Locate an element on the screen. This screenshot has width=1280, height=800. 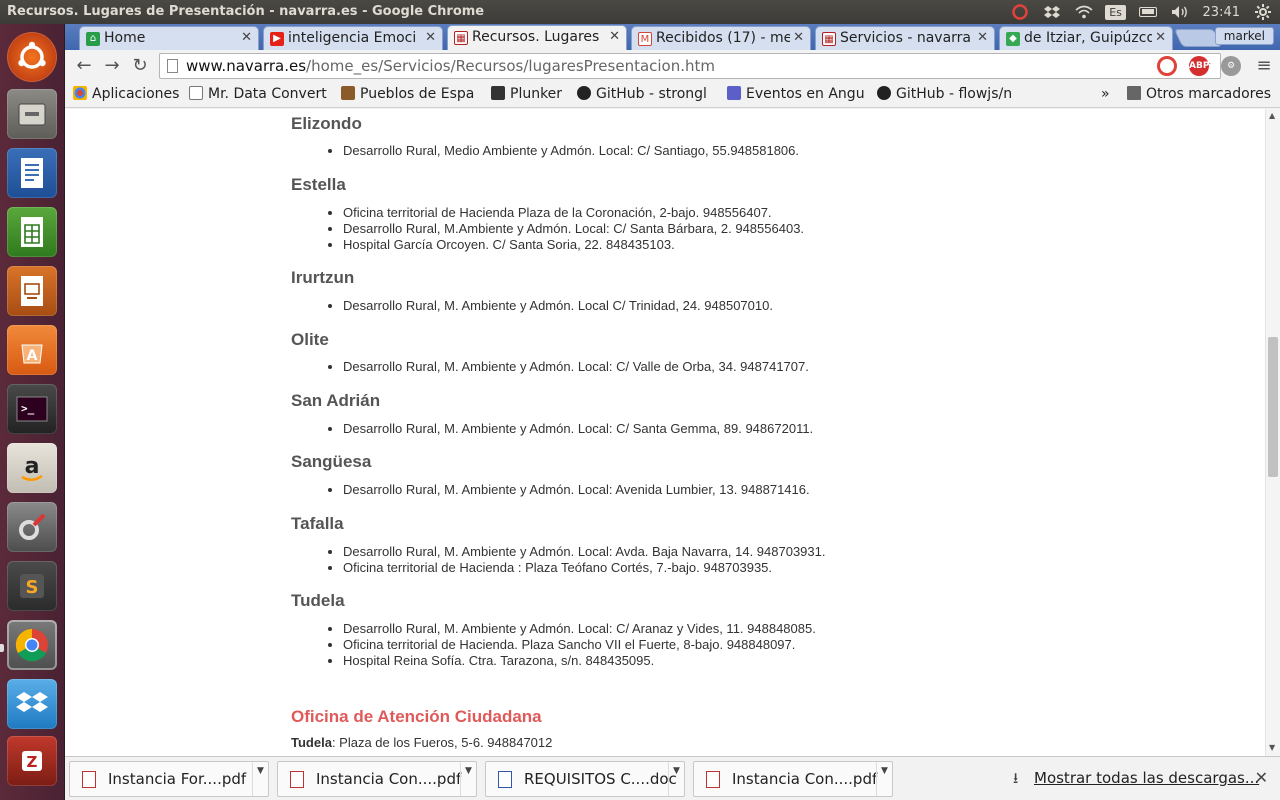
settings-gear-icon is located at coordinates (1263, 12).